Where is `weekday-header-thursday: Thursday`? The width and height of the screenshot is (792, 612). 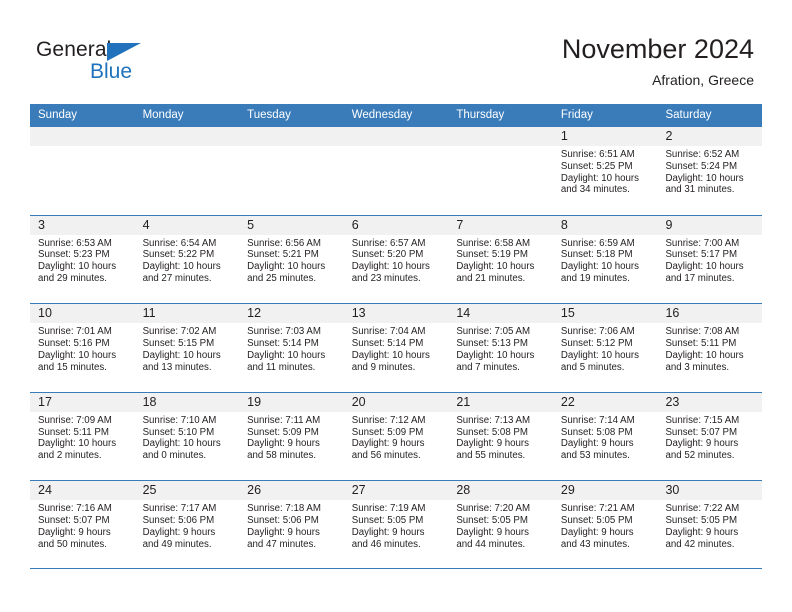 weekday-header-thursday: Thursday is located at coordinates (480, 115).